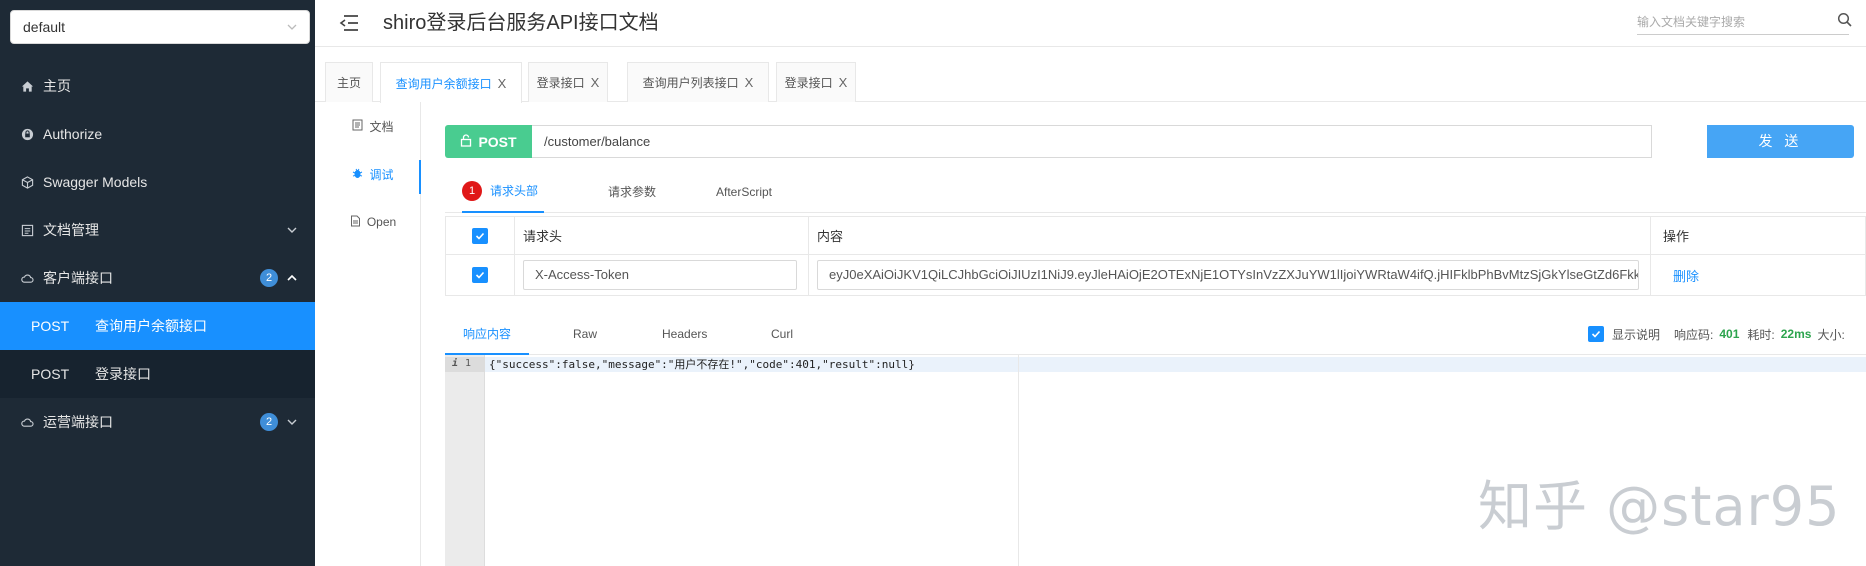 Image resolution: width=1866 pixels, height=566 pixels. Describe the element at coordinates (381, 174) in the screenshot. I see `docnav-label: 调试` at that location.